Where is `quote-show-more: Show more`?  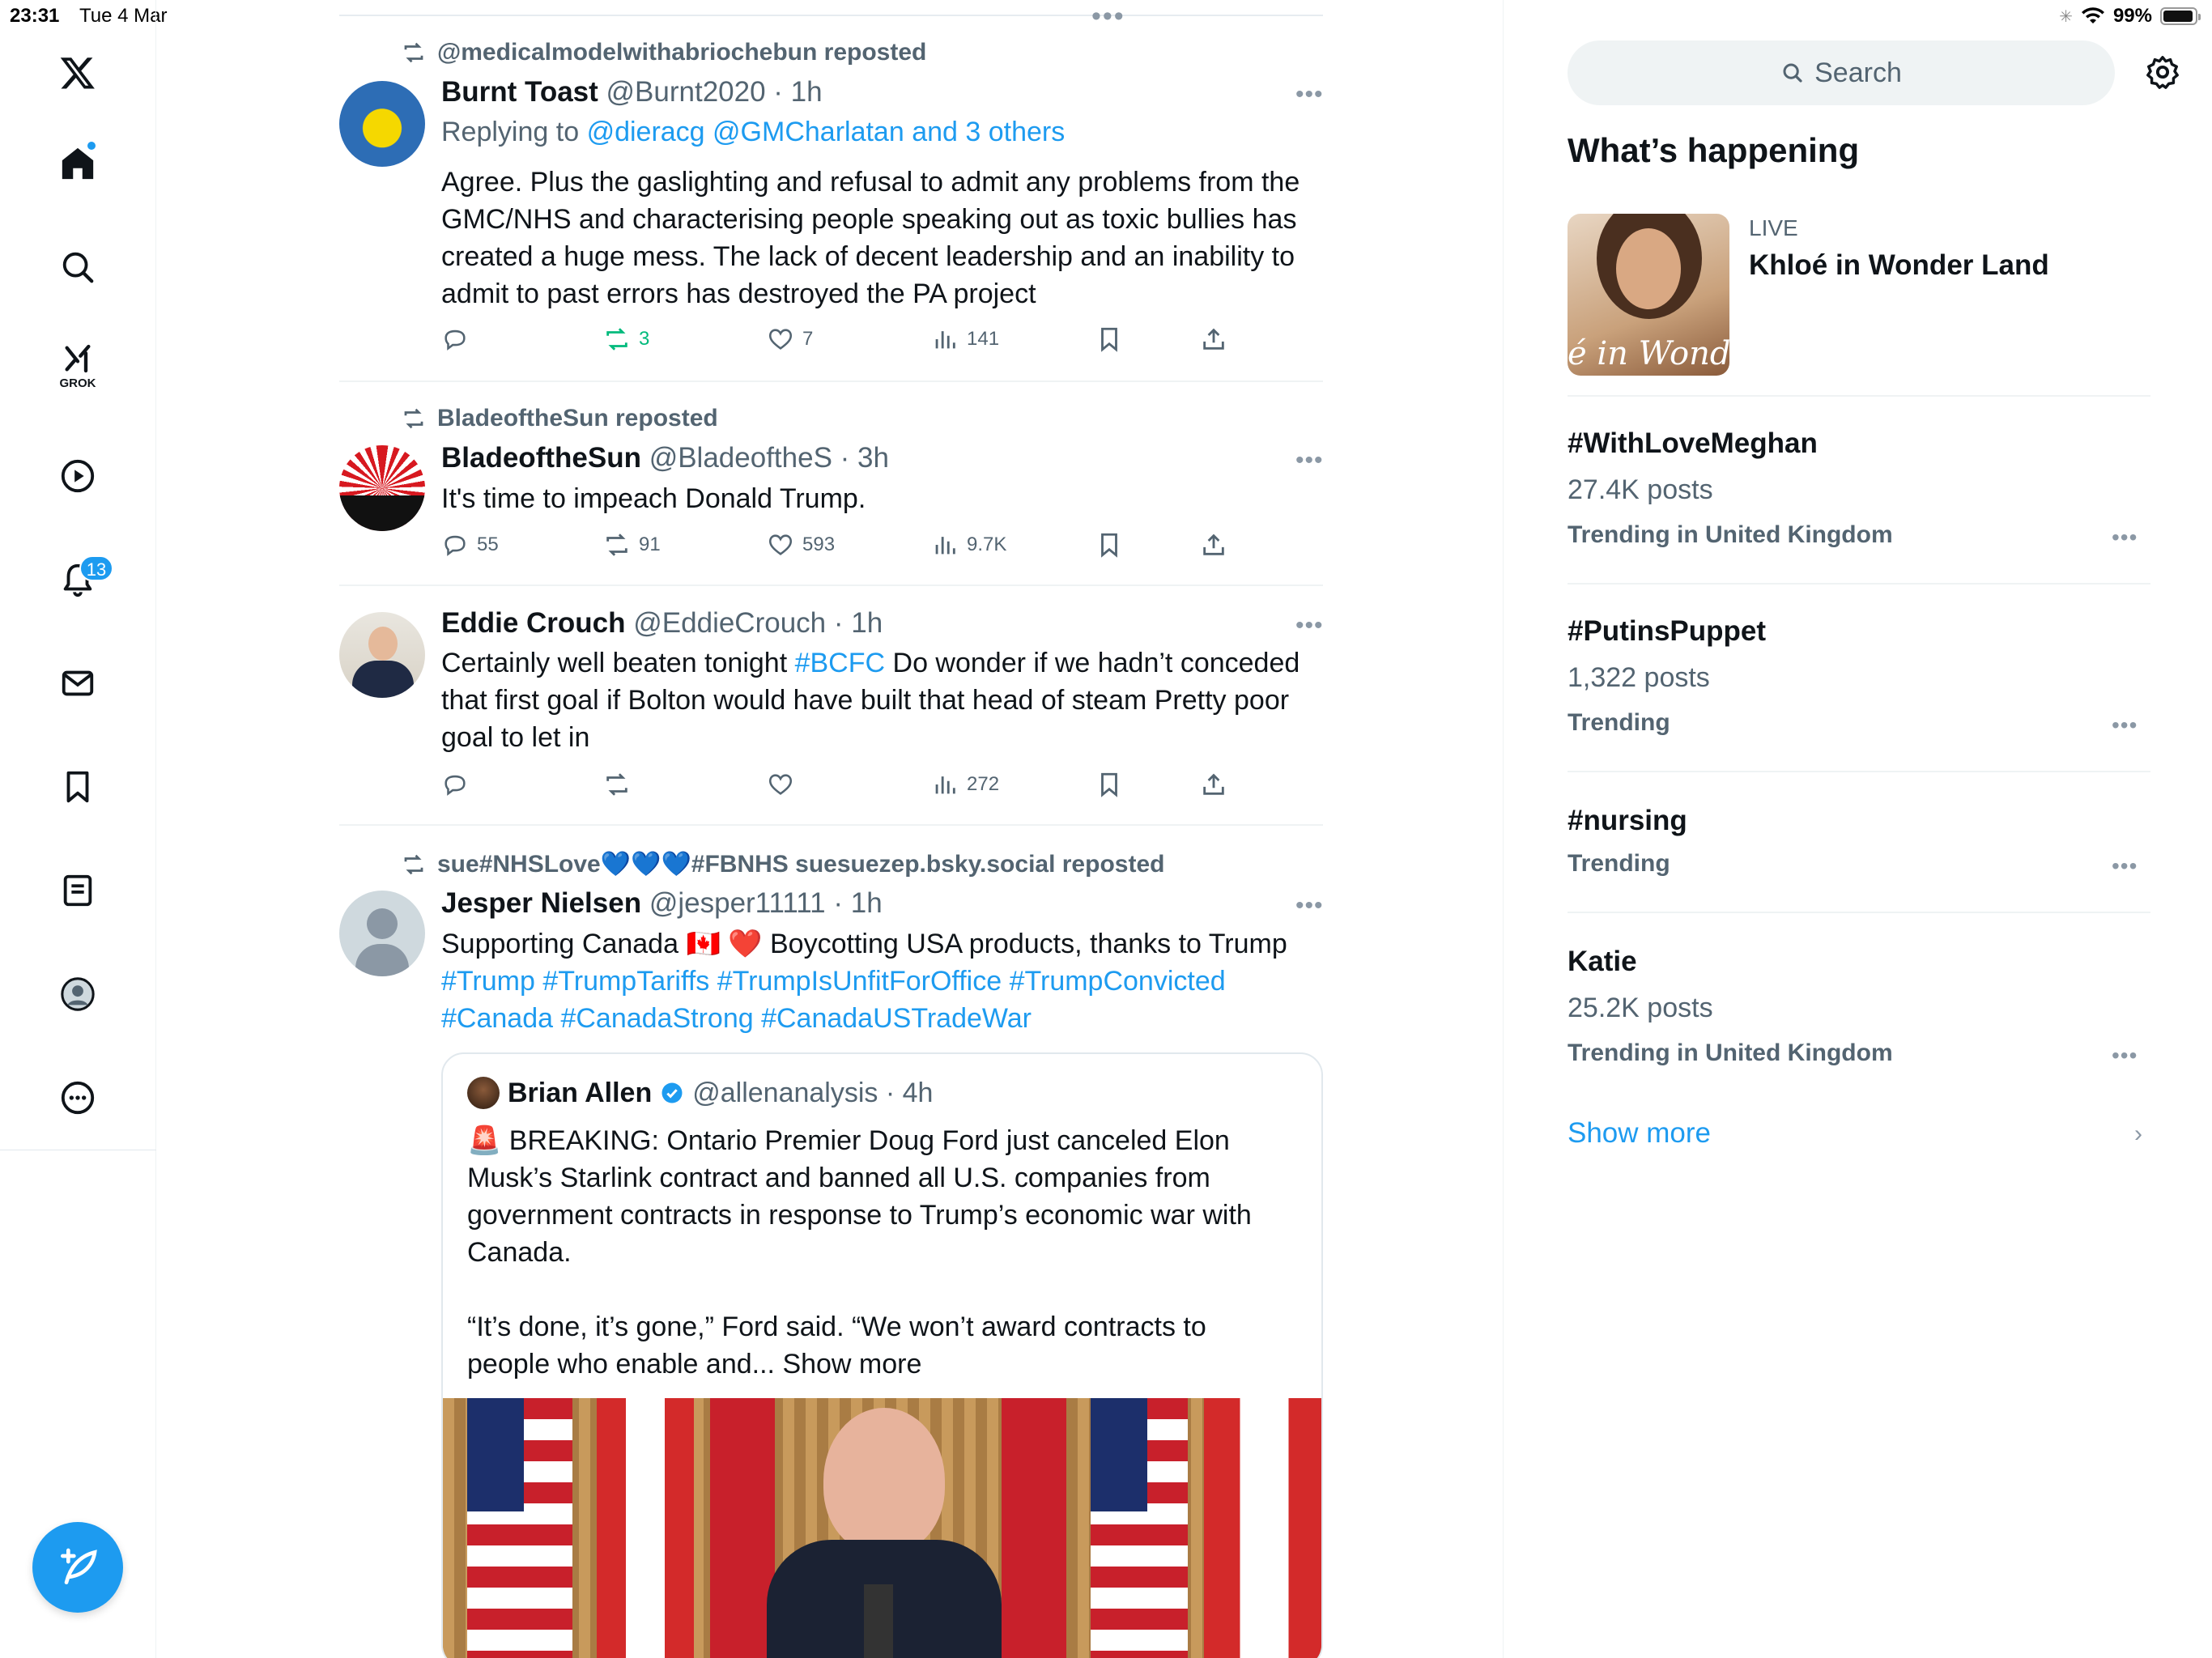 quote-show-more: Show more is located at coordinates (852, 1364).